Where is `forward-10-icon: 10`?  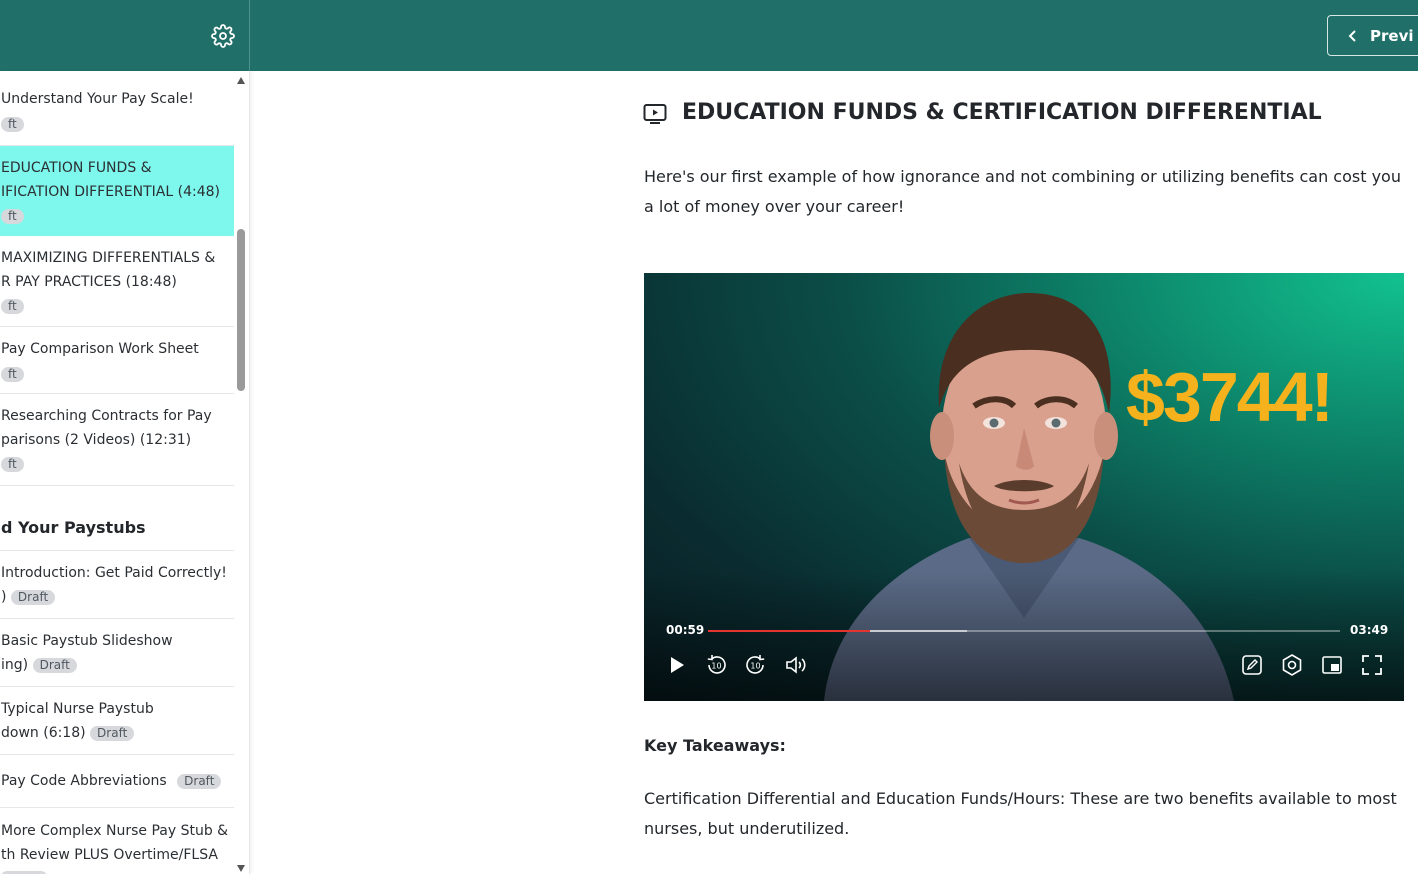
forward-10-icon: 10 is located at coordinates (756, 665).